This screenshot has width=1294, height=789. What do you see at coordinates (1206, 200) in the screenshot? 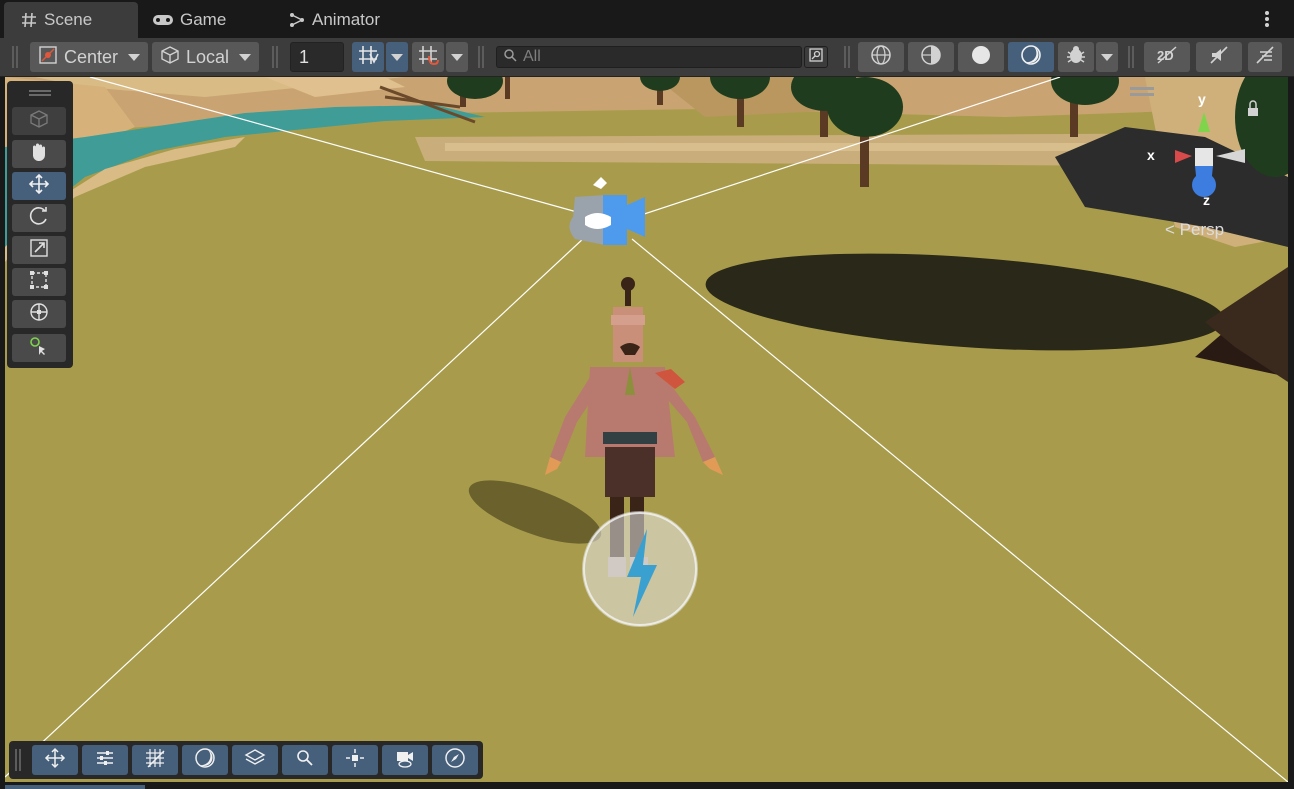
I see `axis-z-label: z` at bounding box center [1206, 200].